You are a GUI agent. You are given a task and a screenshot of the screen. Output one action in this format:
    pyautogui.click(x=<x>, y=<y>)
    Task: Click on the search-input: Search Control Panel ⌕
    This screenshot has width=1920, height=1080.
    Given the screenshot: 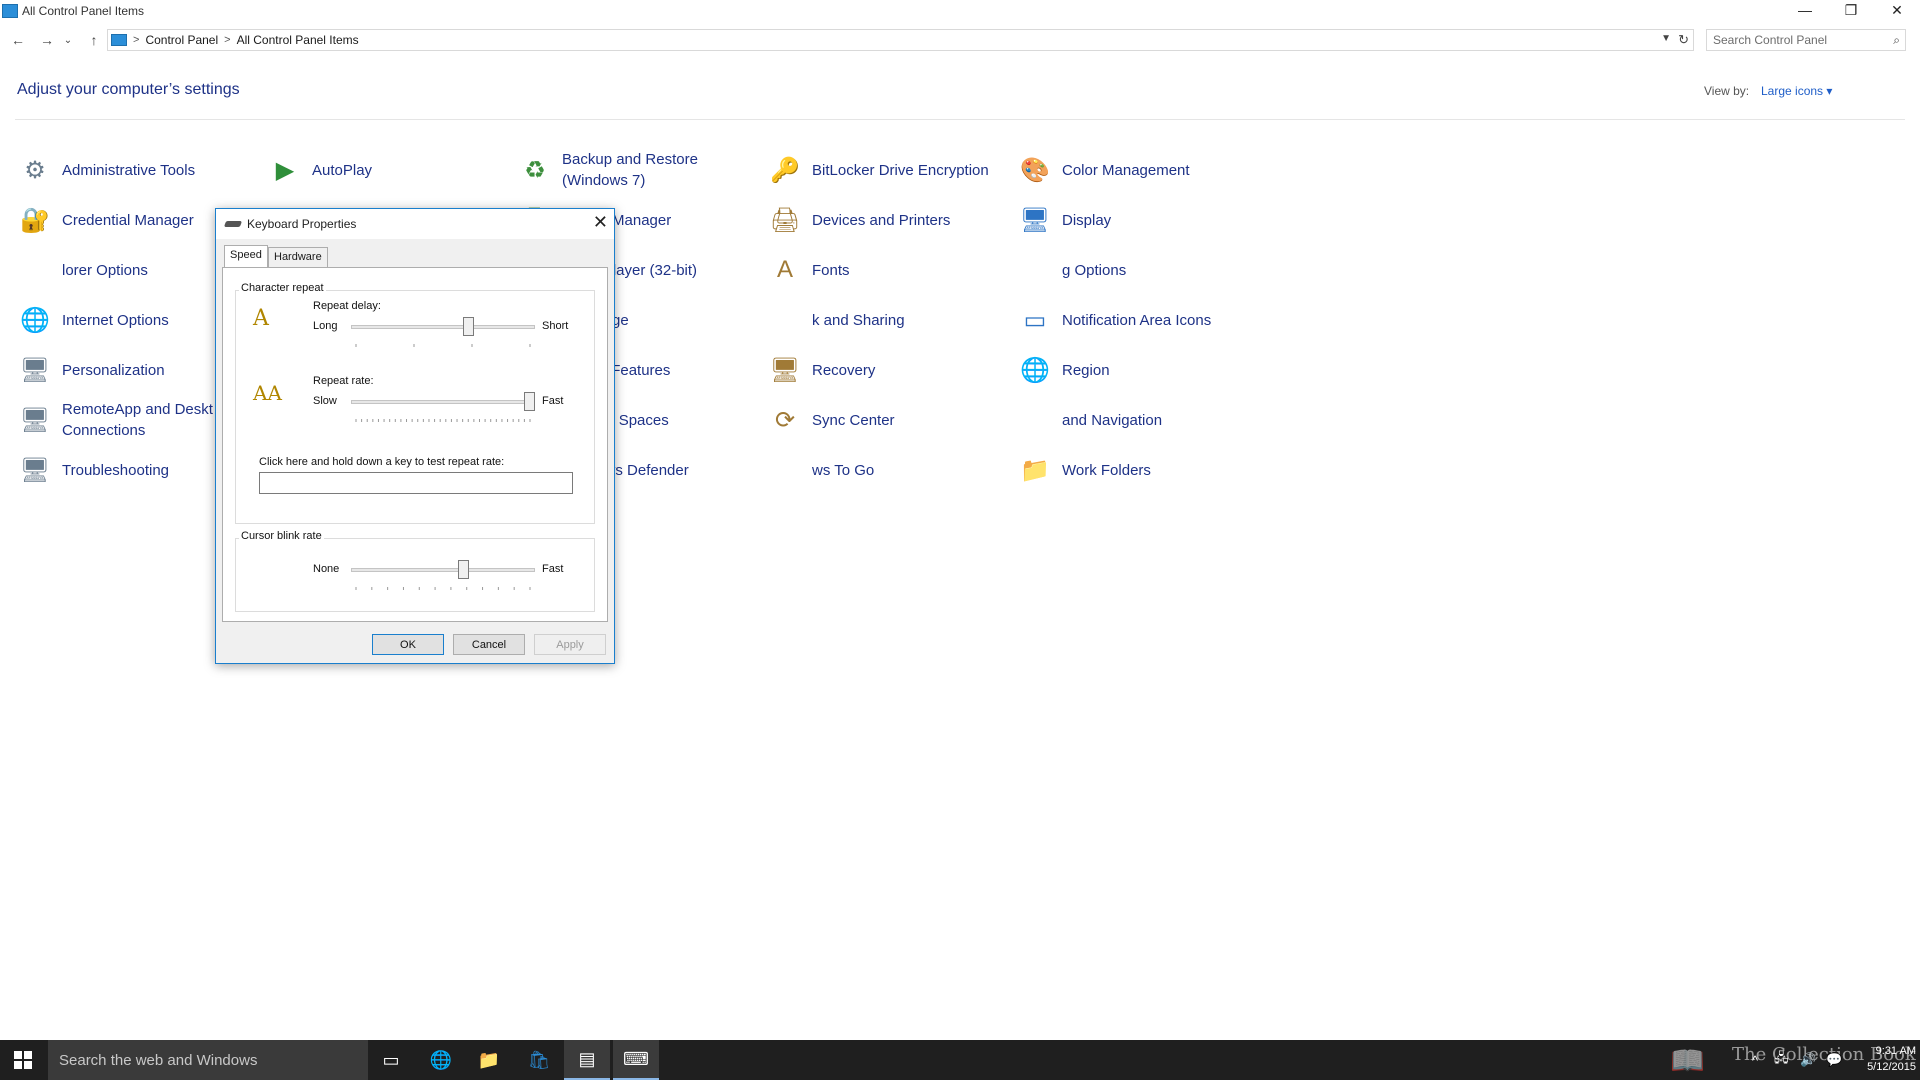 What is the action you would take?
    pyautogui.click(x=1806, y=40)
    